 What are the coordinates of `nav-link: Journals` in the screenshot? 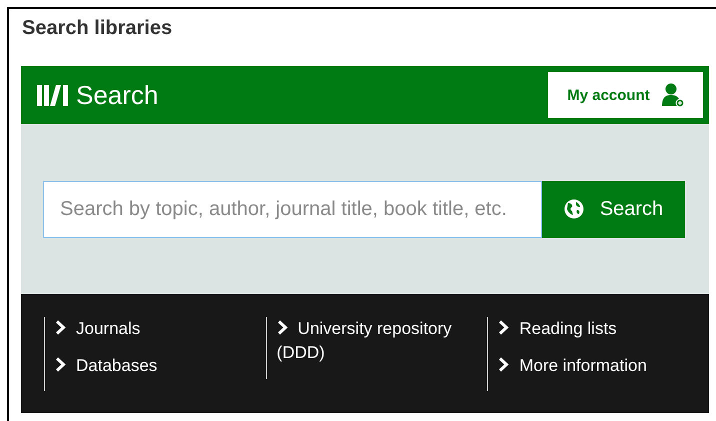 It's located at (97, 329).